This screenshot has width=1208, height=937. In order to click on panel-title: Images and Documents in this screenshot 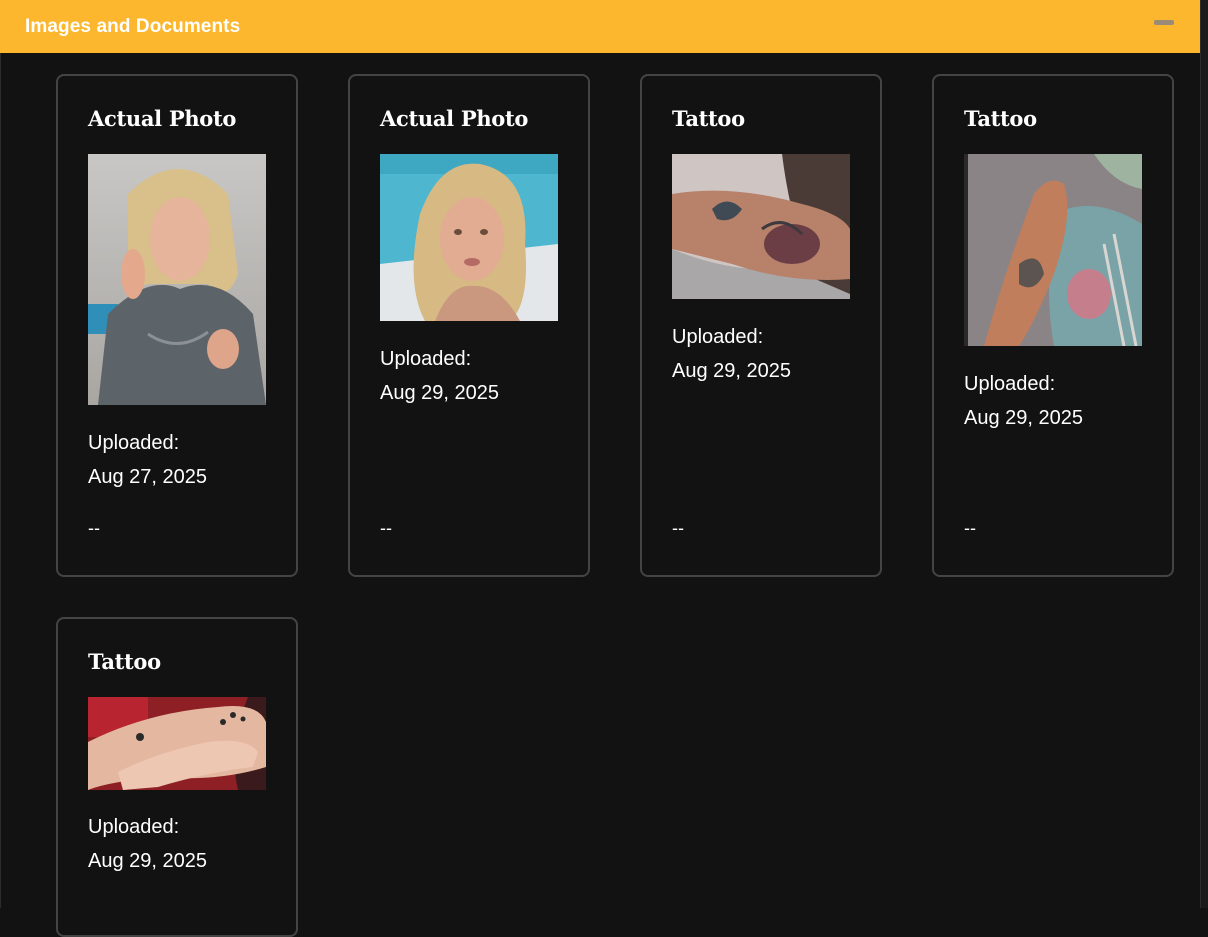, I will do `click(133, 26)`.